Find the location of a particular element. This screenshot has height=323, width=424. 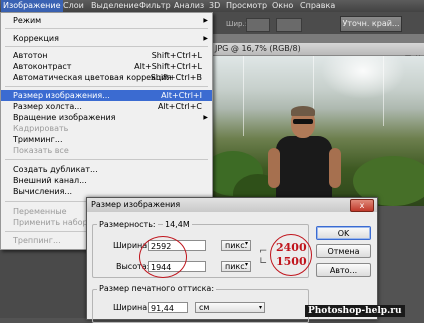

menu-view: Просмотр is located at coordinates (246, 6).